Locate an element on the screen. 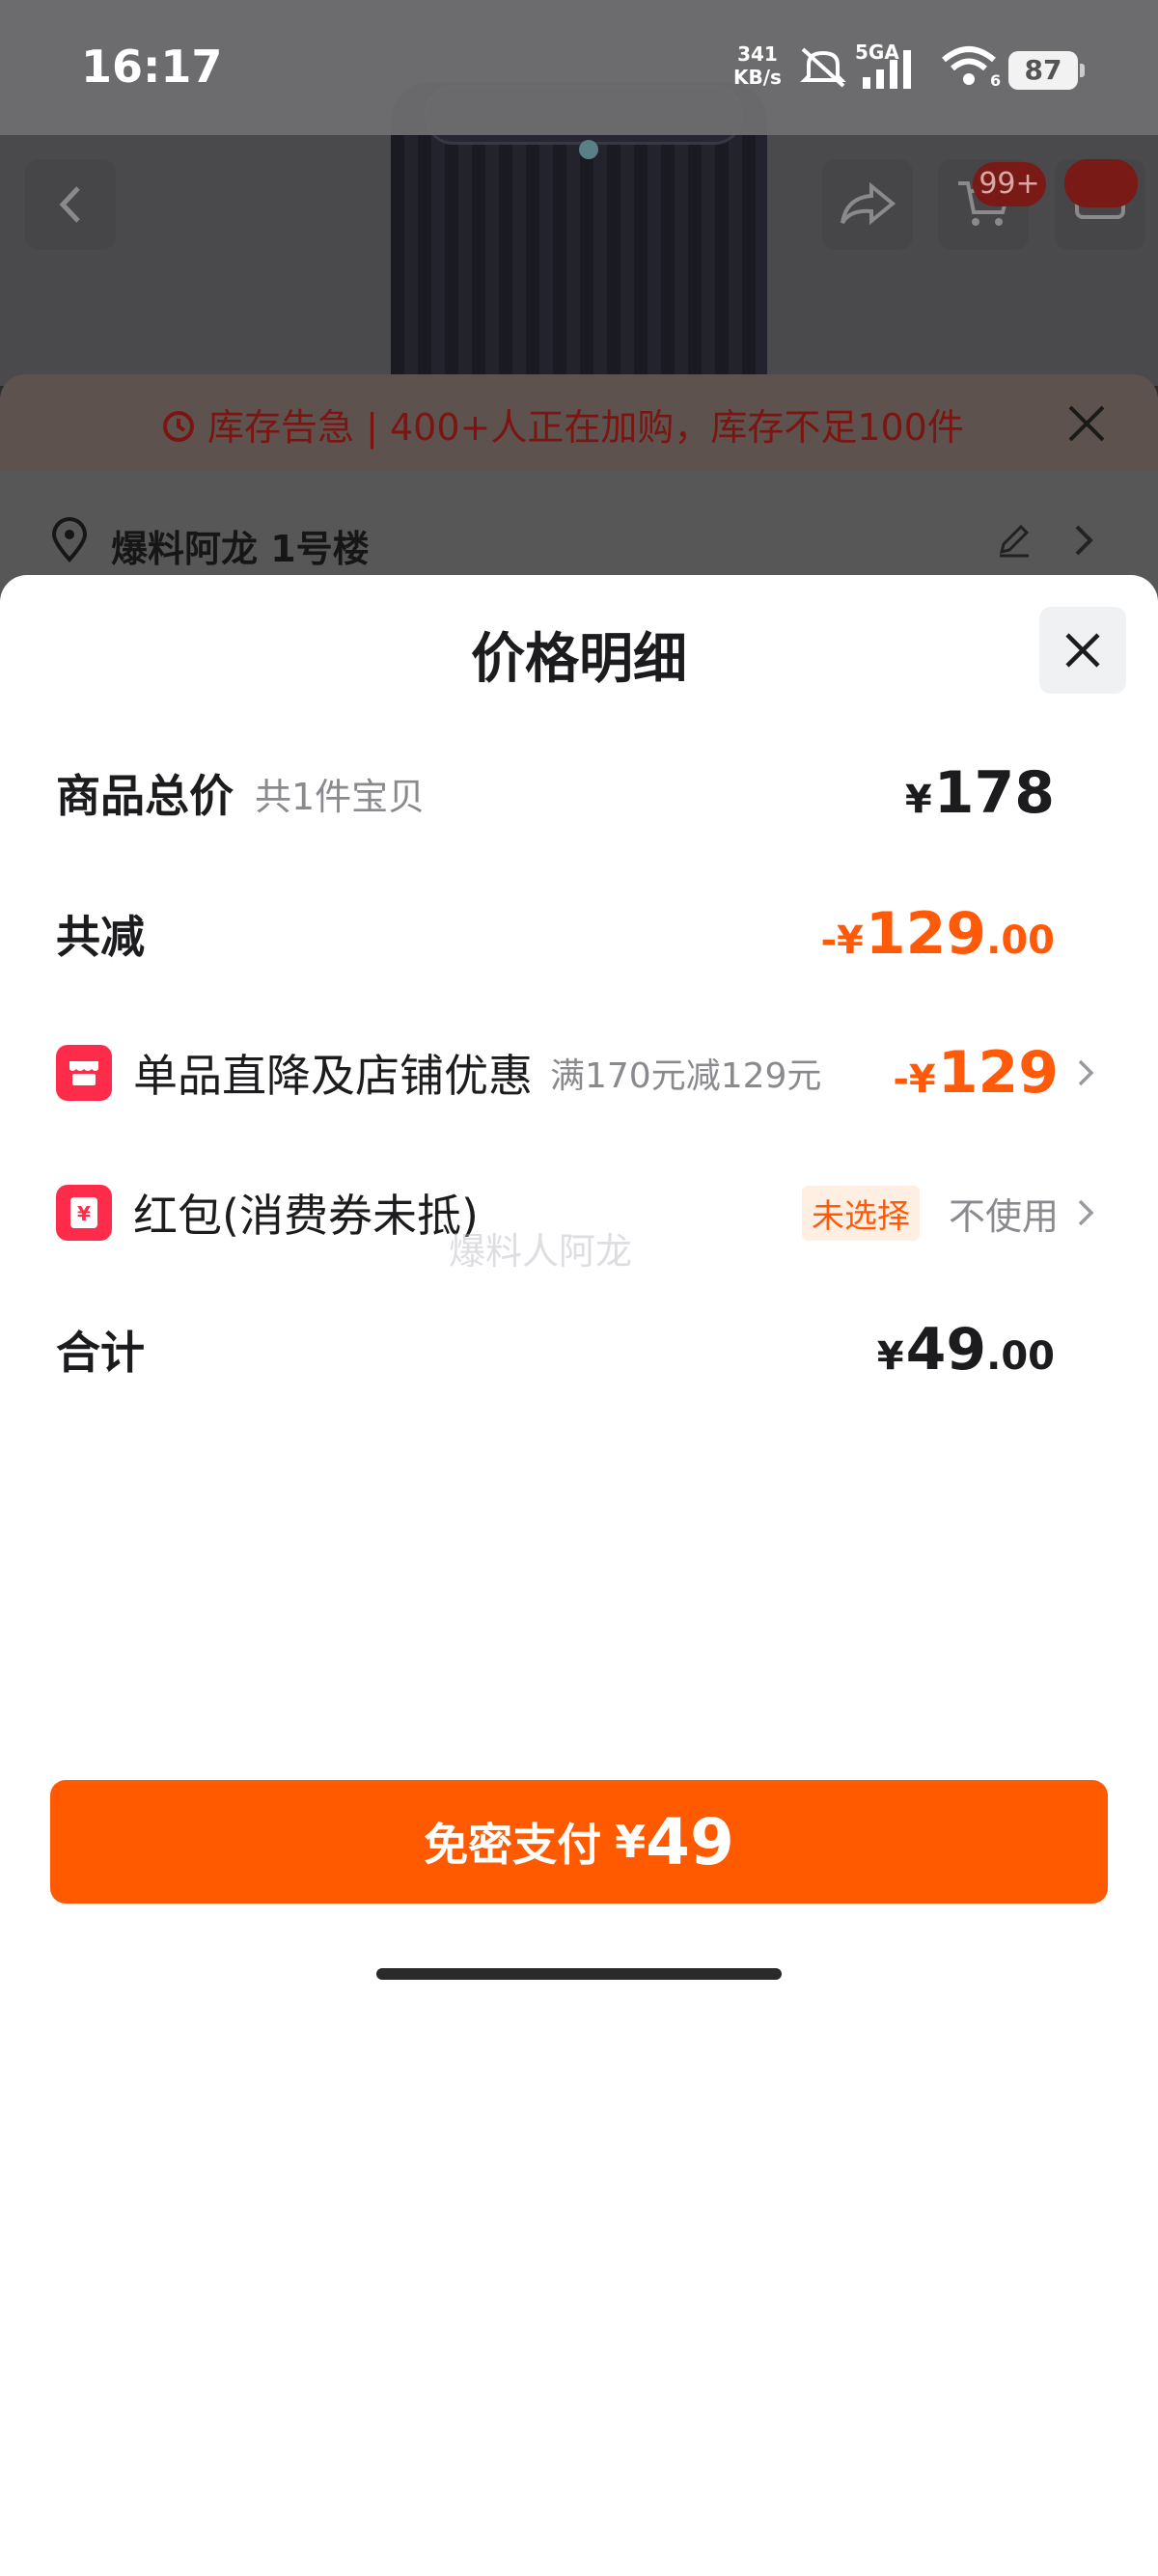 The width and height of the screenshot is (1158, 2576). pay-button-label: 免密支付 is located at coordinates (513, 1845).